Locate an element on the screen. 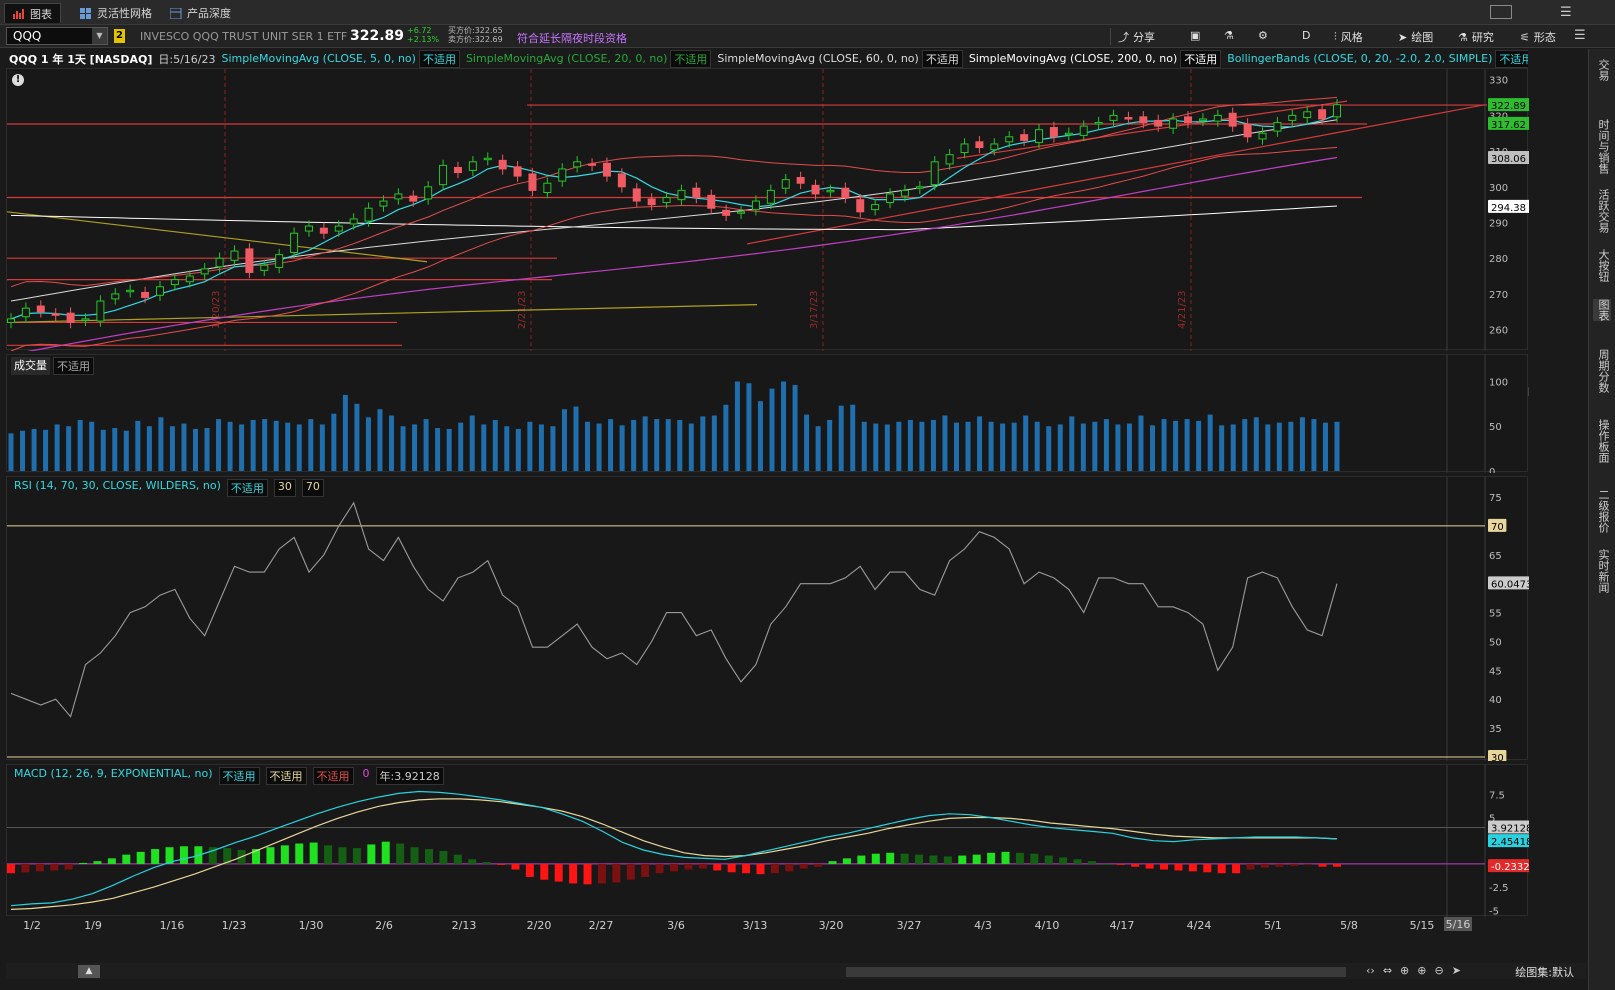 This screenshot has height=990, width=1615. style-button: ⫶ 风格 is located at coordinates (1348, 37).